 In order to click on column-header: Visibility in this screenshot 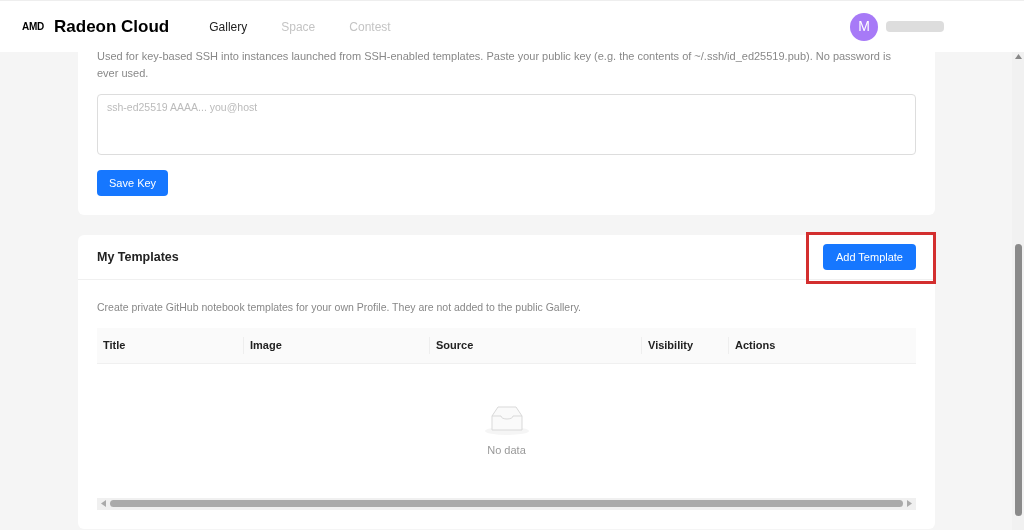, I will do `click(684, 345)`.